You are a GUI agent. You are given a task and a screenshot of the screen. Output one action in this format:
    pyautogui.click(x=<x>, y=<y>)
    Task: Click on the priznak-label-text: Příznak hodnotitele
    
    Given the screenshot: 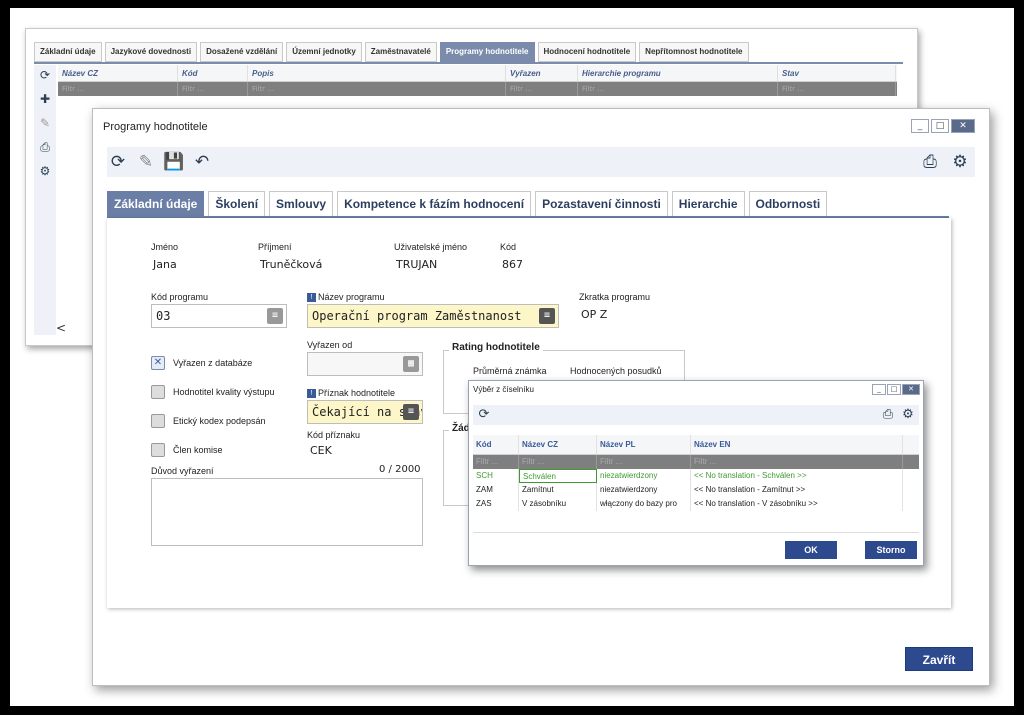 What is the action you would take?
    pyautogui.click(x=357, y=393)
    